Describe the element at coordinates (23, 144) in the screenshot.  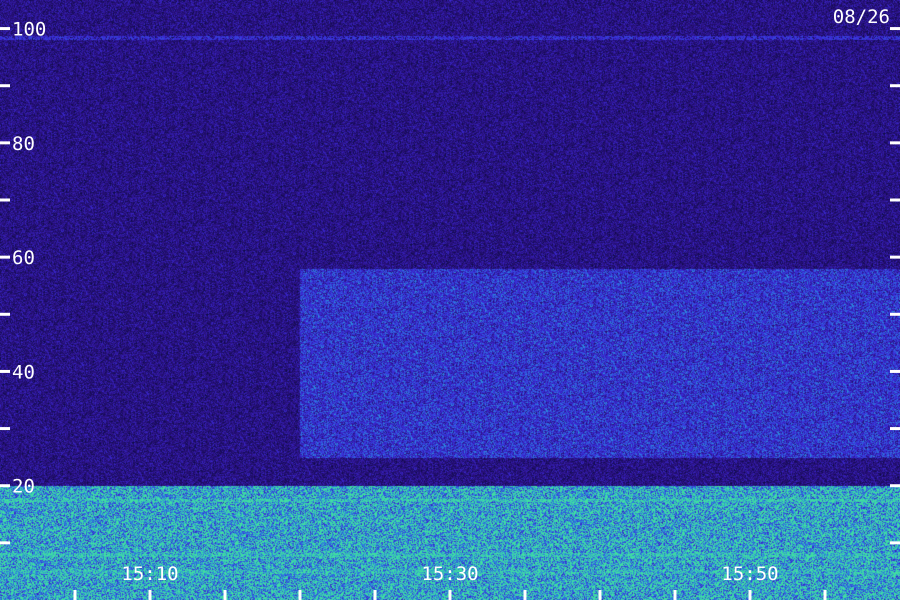
I see `y-tick-label: 80` at that location.